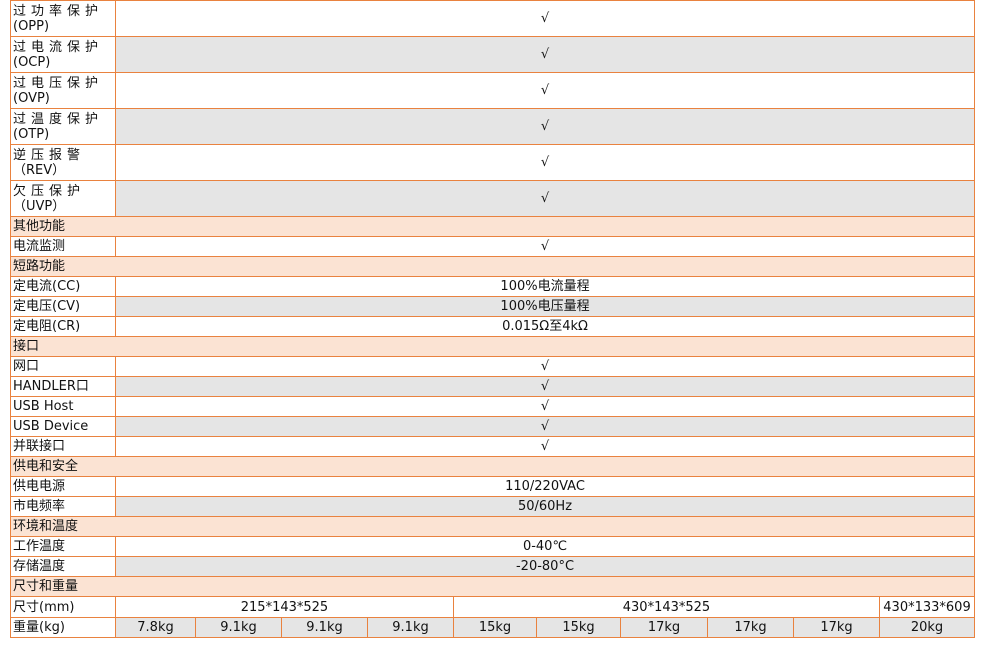 The image size is (981, 655). What do you see at coordinates (31, 26) in the screenshot?
I see `protection-code: (OPP)` at bounding box center [31, 26].